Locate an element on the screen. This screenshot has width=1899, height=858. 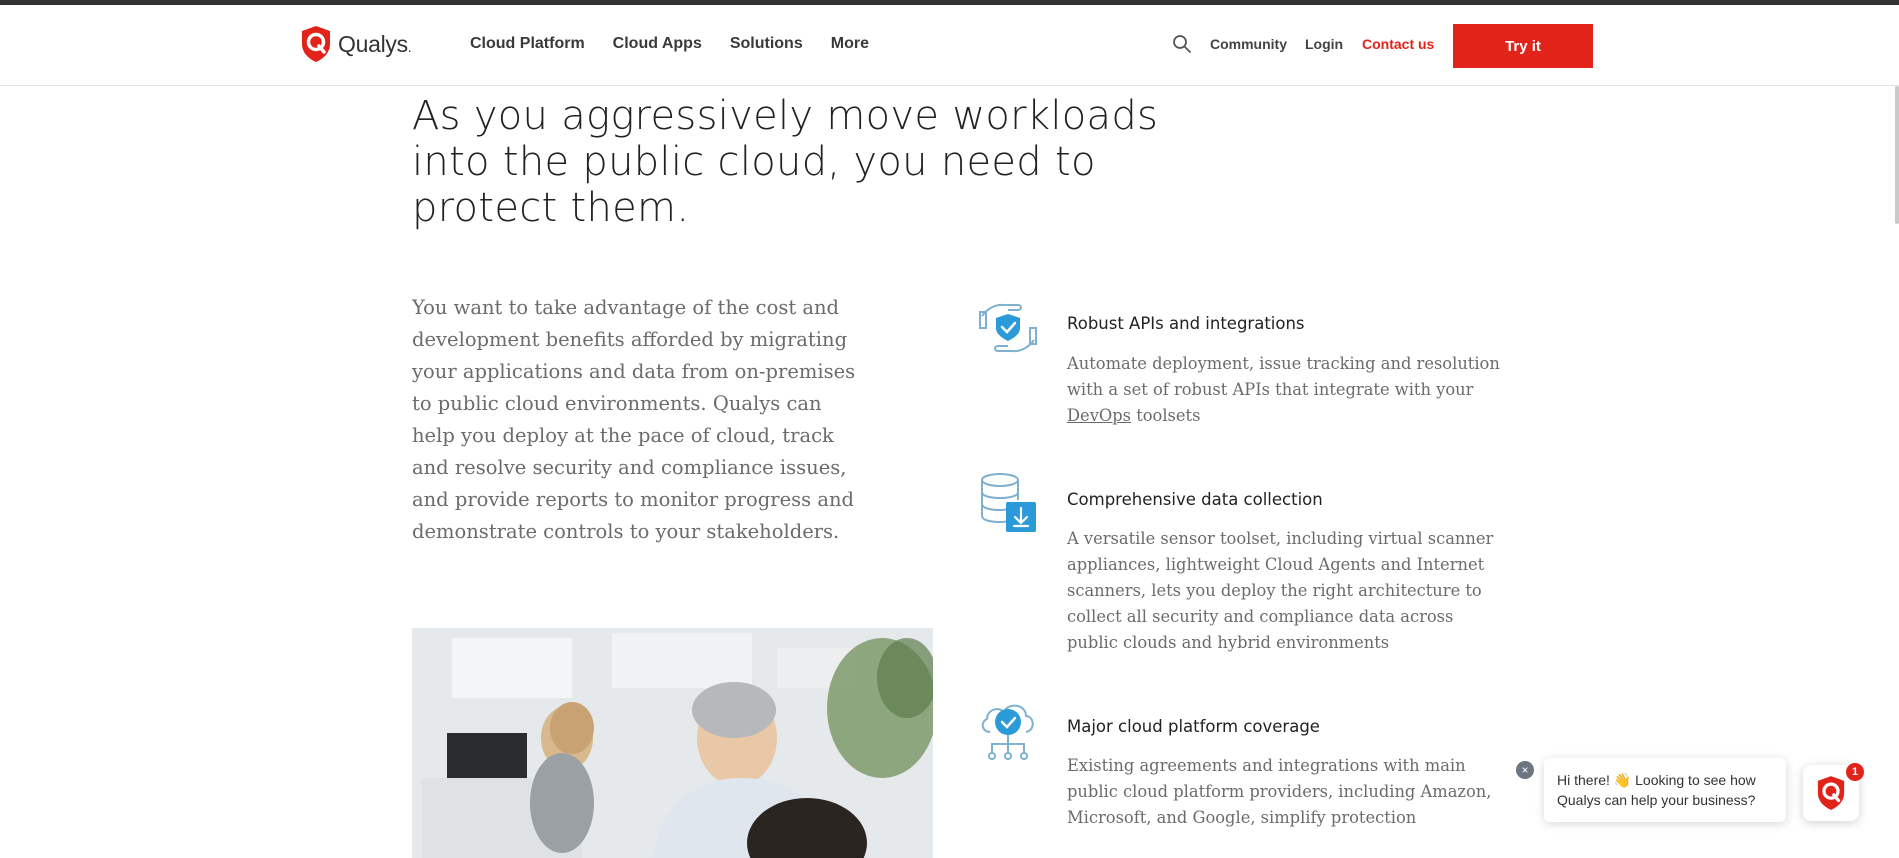
qualys-logo: Qualys. is located at coordinates (356, 44).